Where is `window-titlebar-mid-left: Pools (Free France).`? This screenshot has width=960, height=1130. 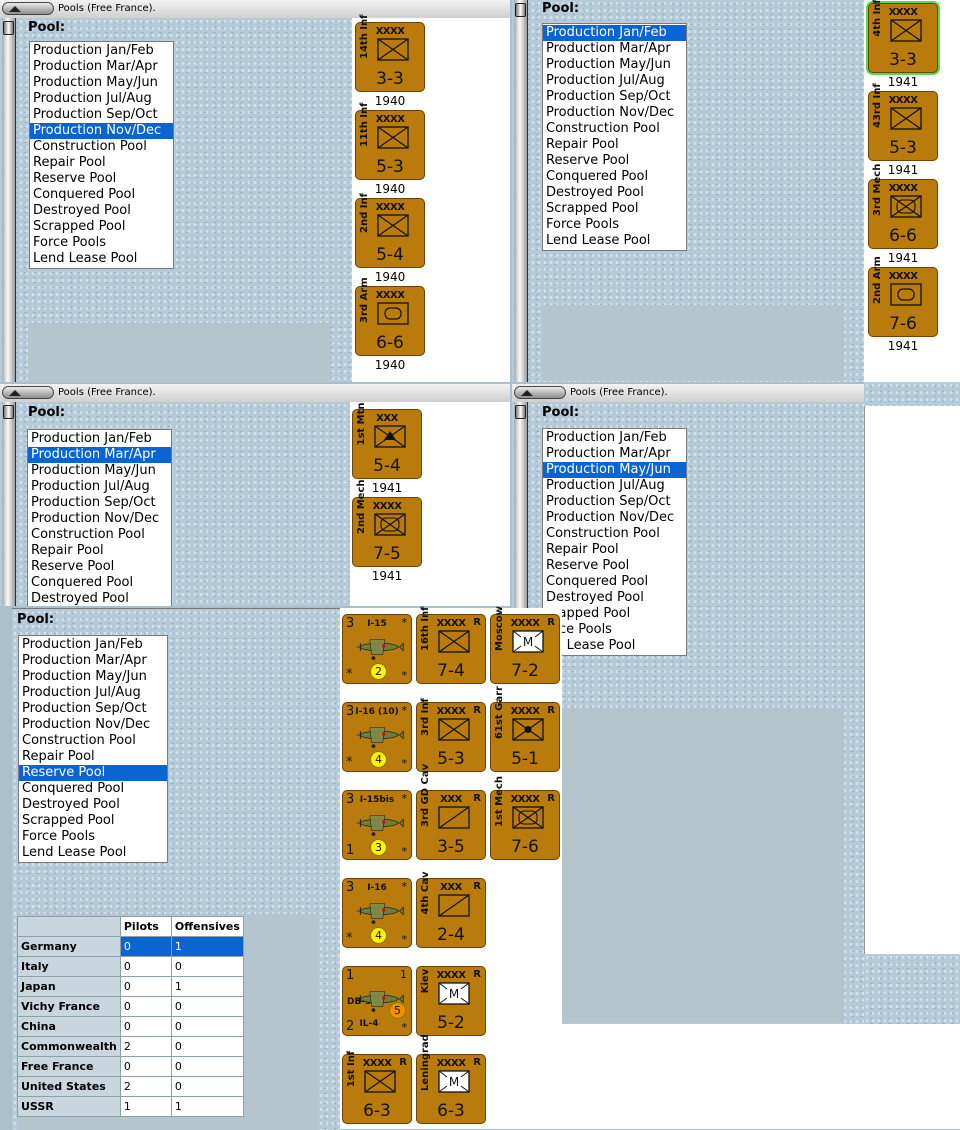 window-titlebar-mid-left: Pools (Free France). is located at coordinates (255, 393).